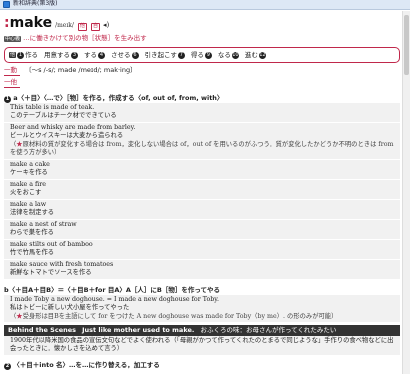 This screenshot has height=374, width=410. I want to click on core-meaning-text: …に働きかけて別の物［状態］を生み出す, so click(85, 37).